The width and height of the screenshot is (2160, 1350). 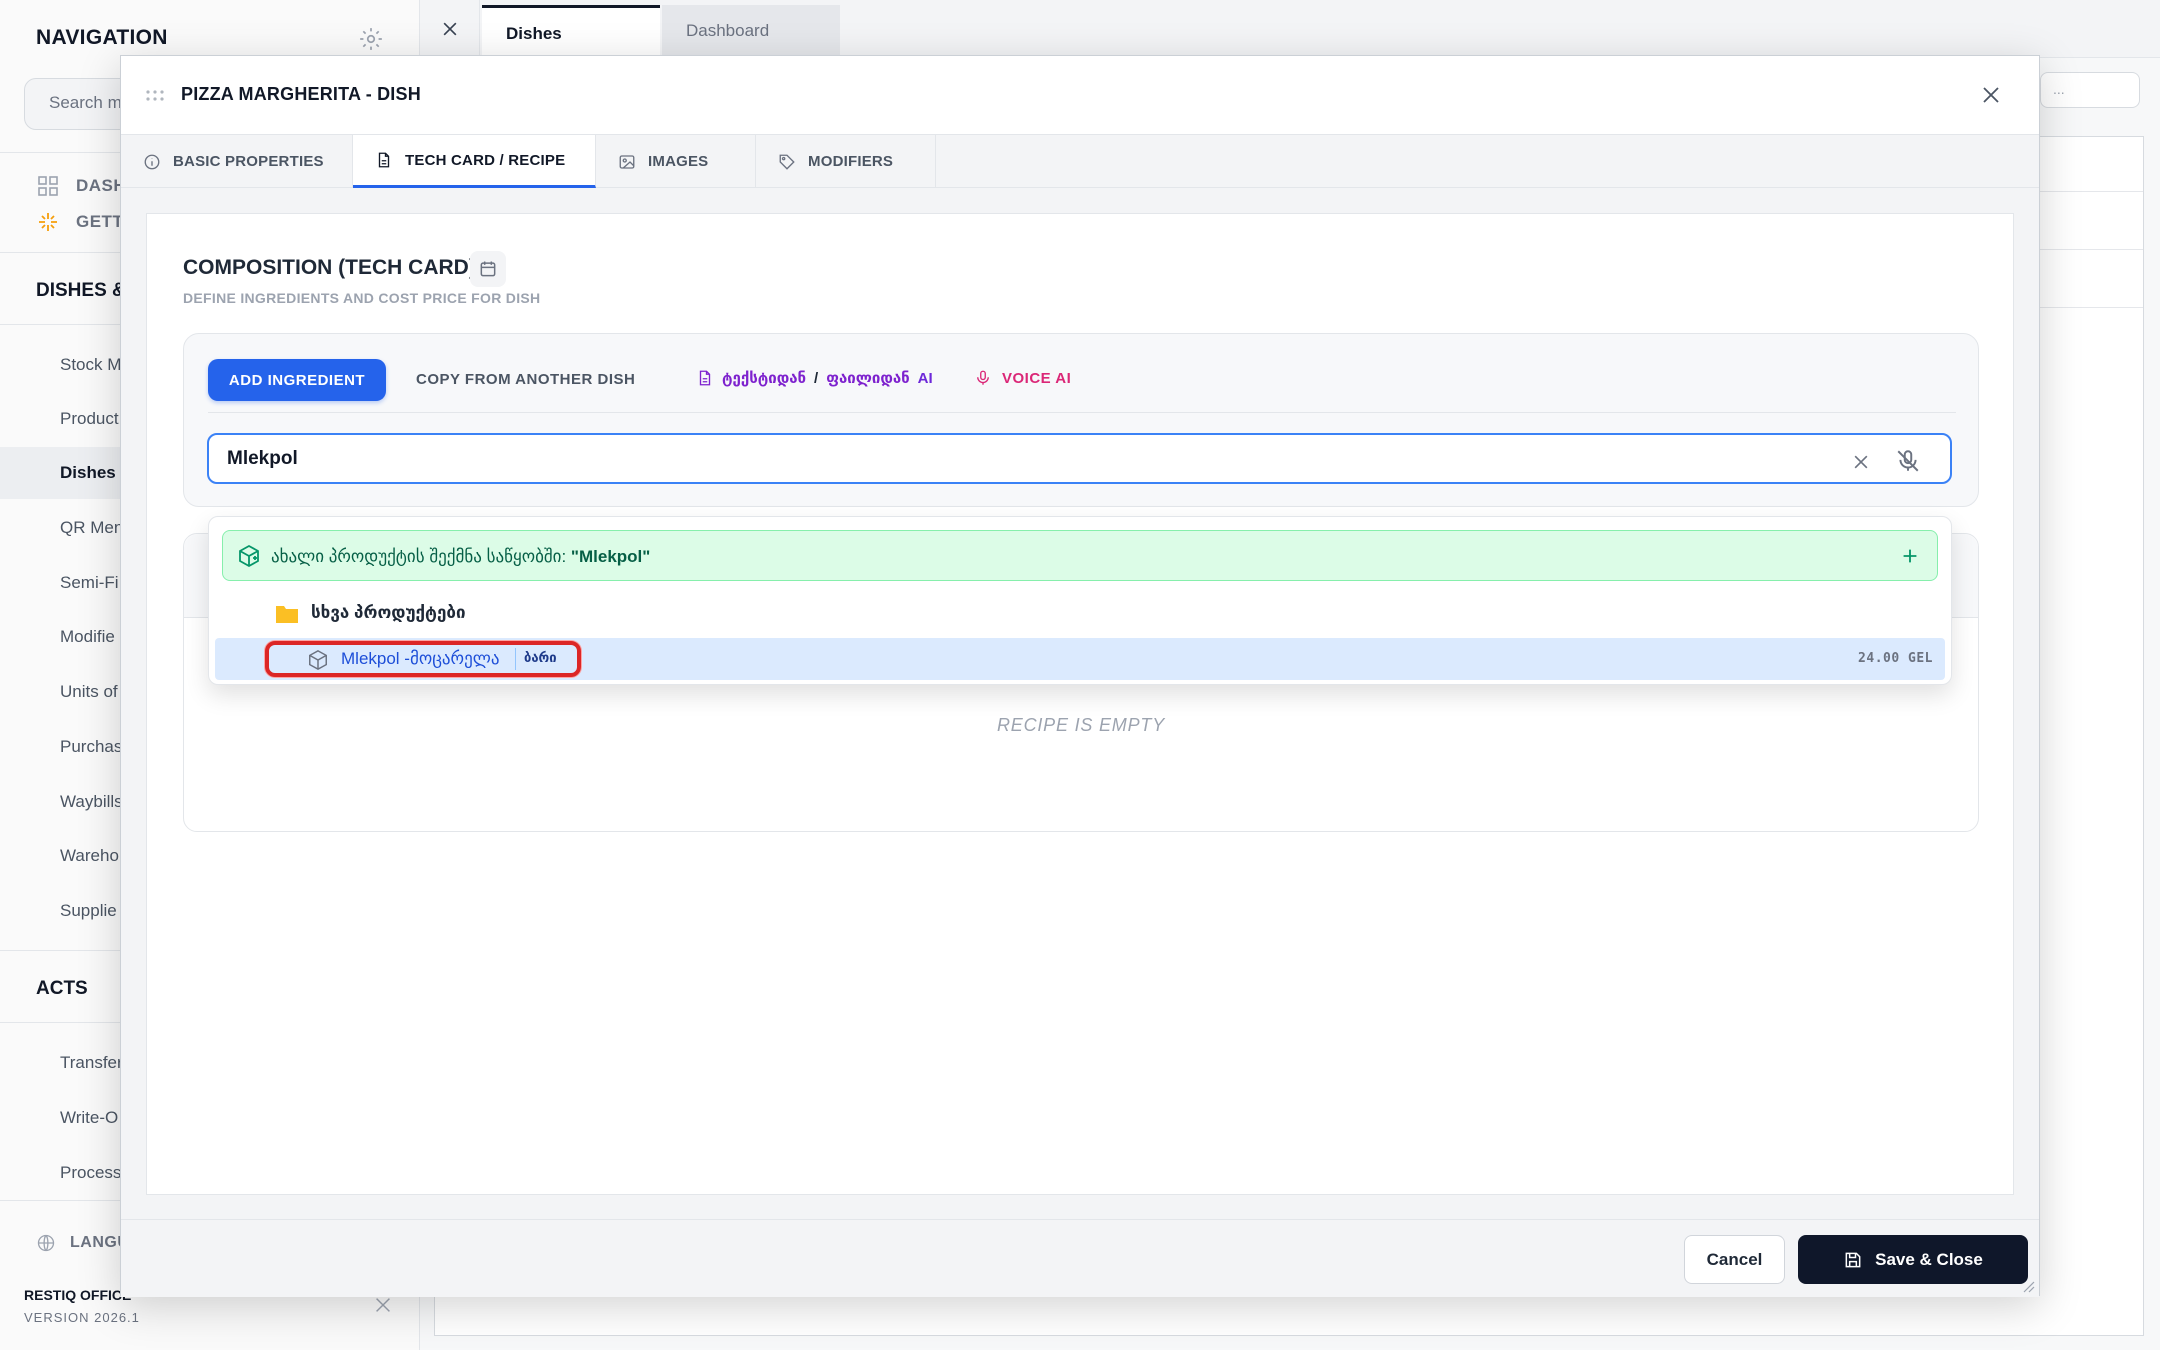 What do you see at coordinates (155, 96) in the screenshot?
I see `drag-handle-icon` at bounding box center [155, 96].